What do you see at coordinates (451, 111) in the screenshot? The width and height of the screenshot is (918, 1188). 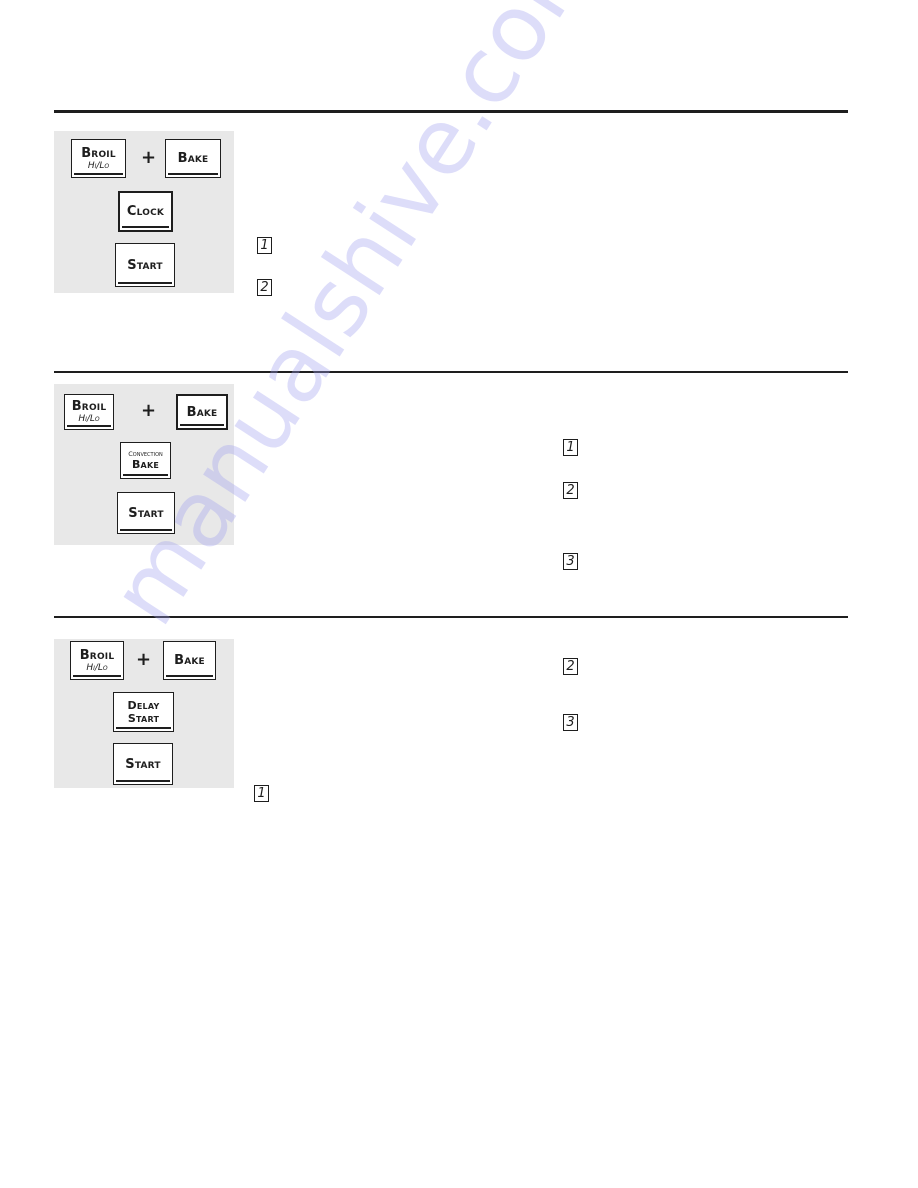 I see `section-divider-top` at bounding box center [451, 111].